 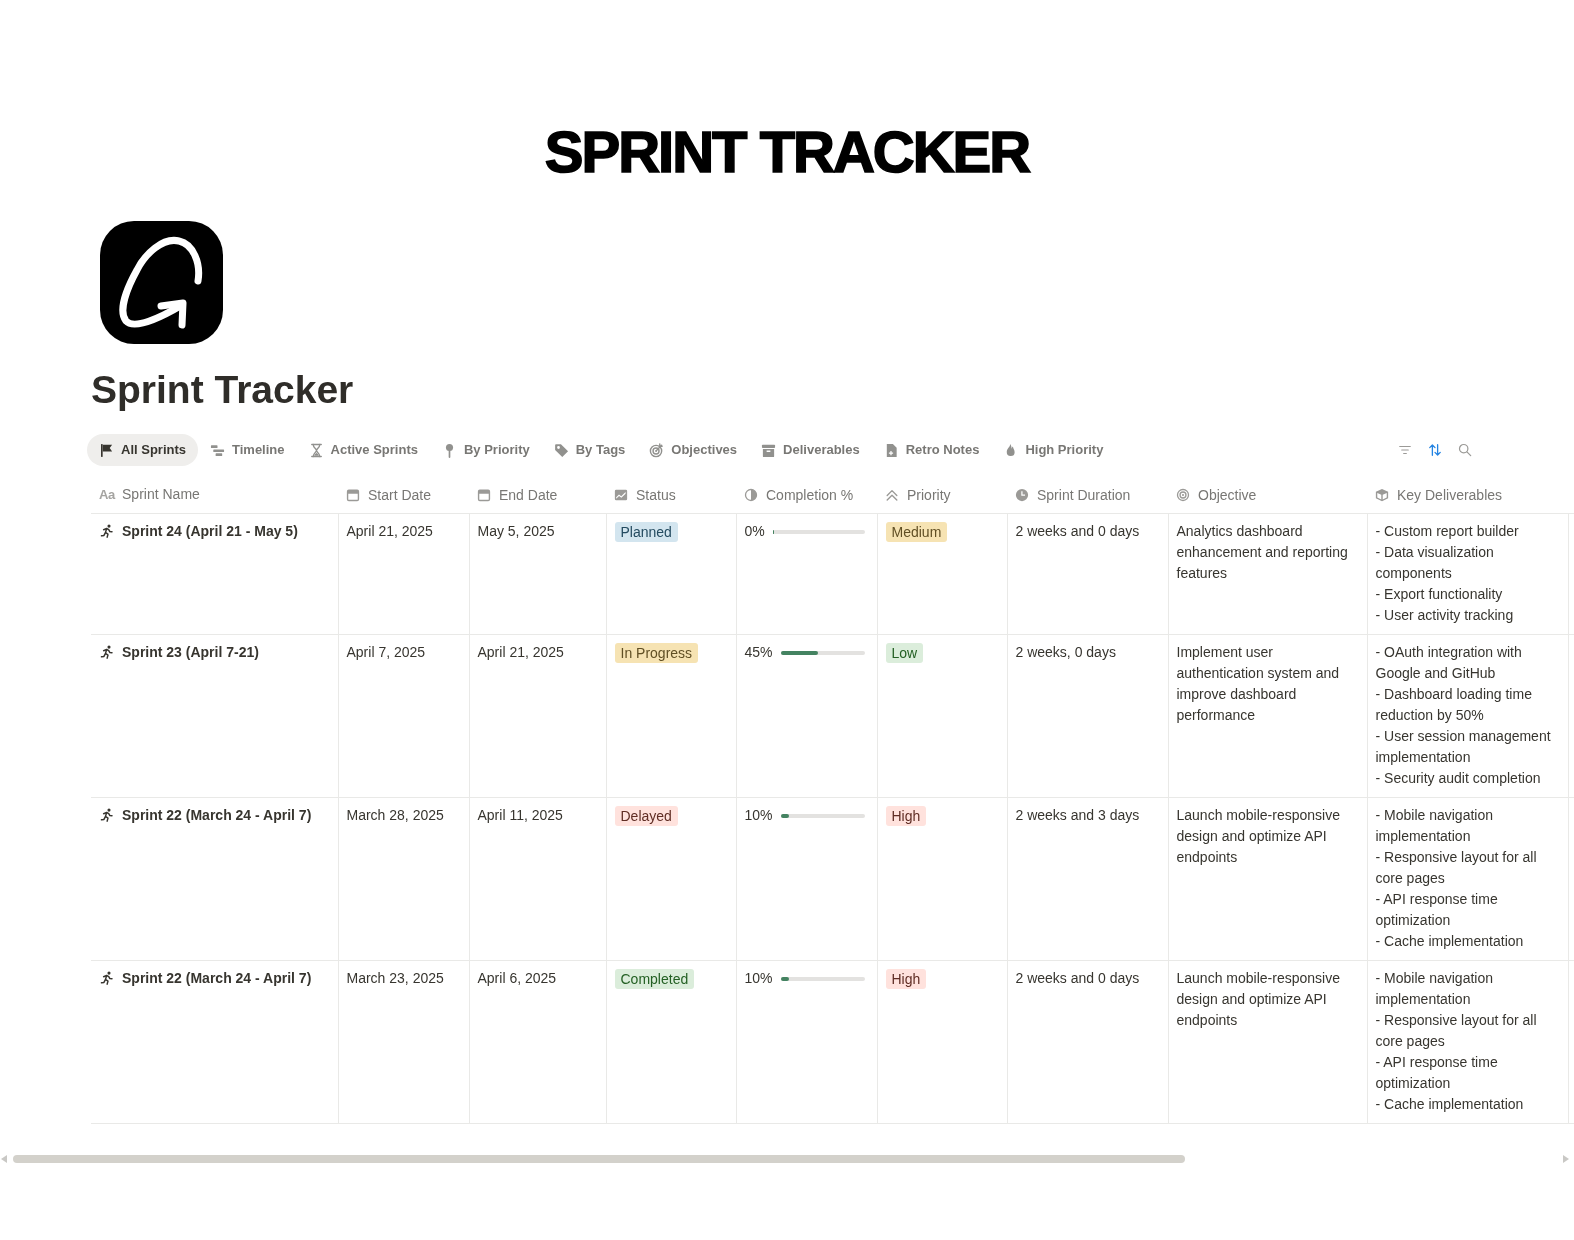 What do you see at coordinates (656, 653) in the screenshot?
I see `status-tag: In Progress` at bounding box center [656, 653].